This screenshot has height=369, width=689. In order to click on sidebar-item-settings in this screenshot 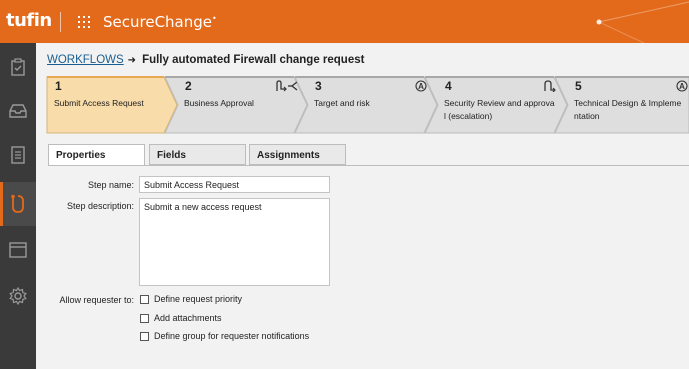, I will do `click(18, 296)`.